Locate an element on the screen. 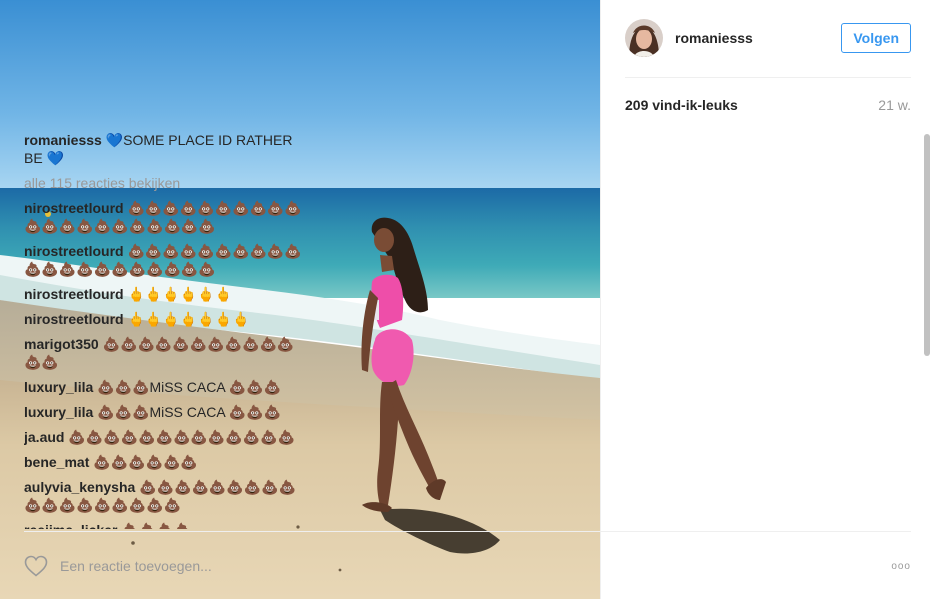 The width and height of the screenshot is (934, 599). comment: bene_mat 💩💩💩💩💩💩 is located at coordinates (166, 462).